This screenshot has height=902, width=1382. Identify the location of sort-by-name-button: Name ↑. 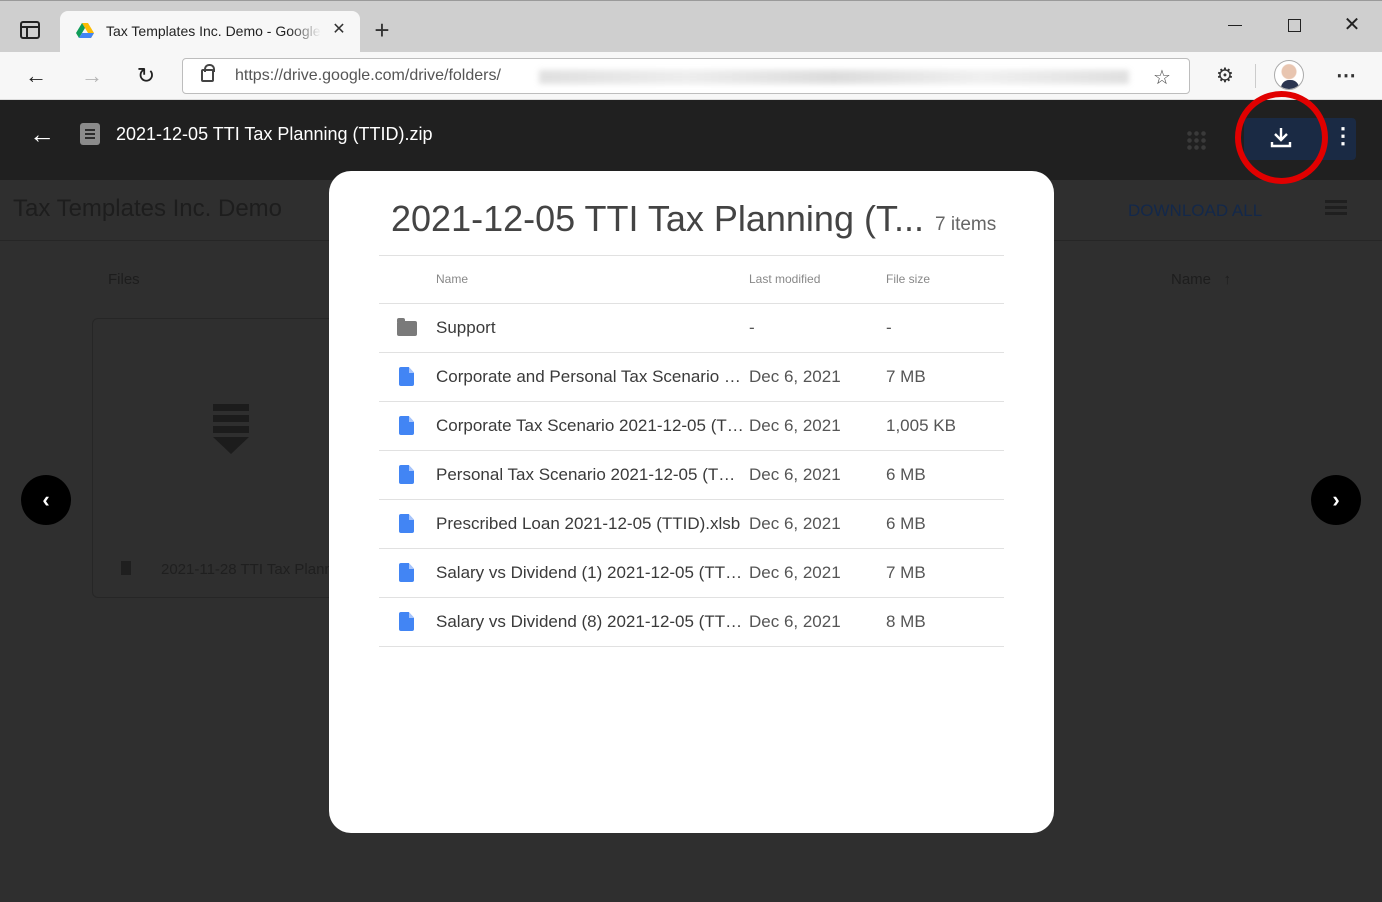
(1201, 279).